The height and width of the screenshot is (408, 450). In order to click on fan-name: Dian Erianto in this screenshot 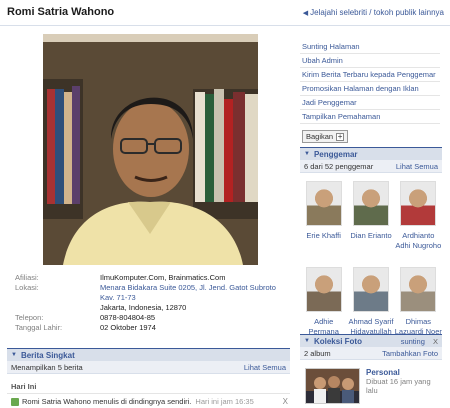, I will do `click(370, 236)`.